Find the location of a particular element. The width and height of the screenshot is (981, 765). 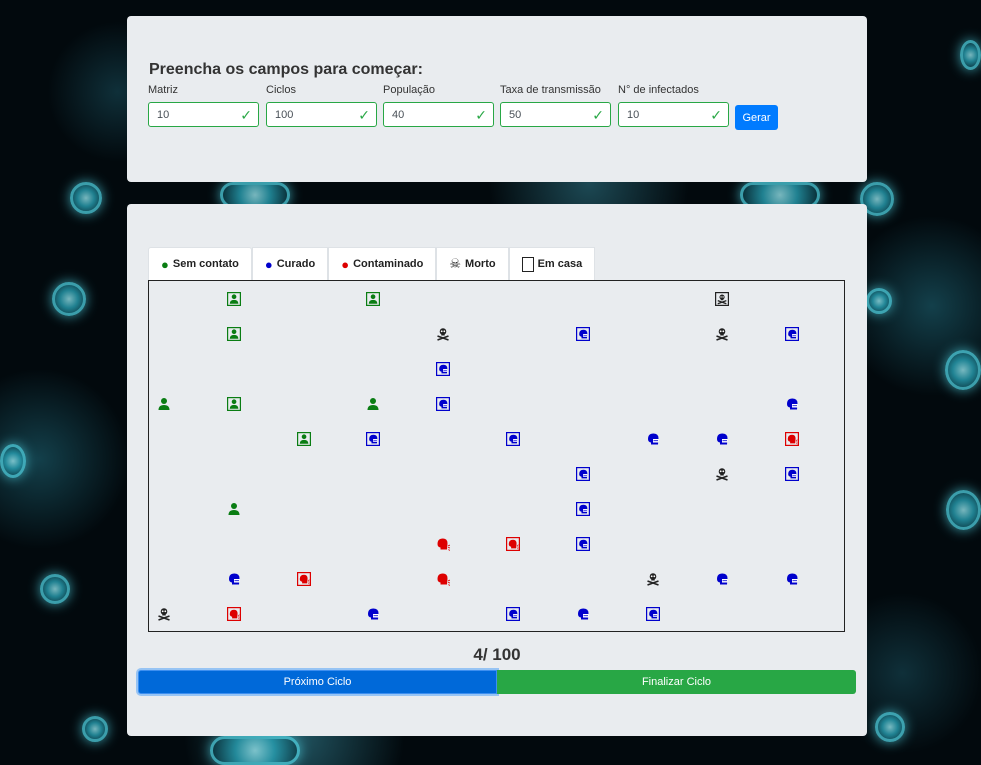

taxa-value: 50 is located at coordinates (515, 115).